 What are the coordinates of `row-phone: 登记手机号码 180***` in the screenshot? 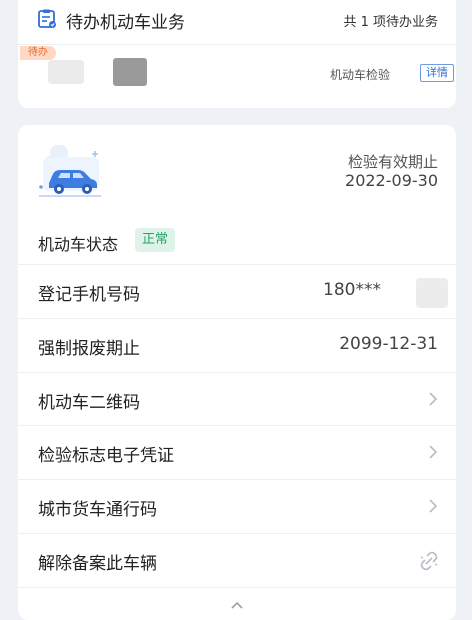 It's located at (237, 291).